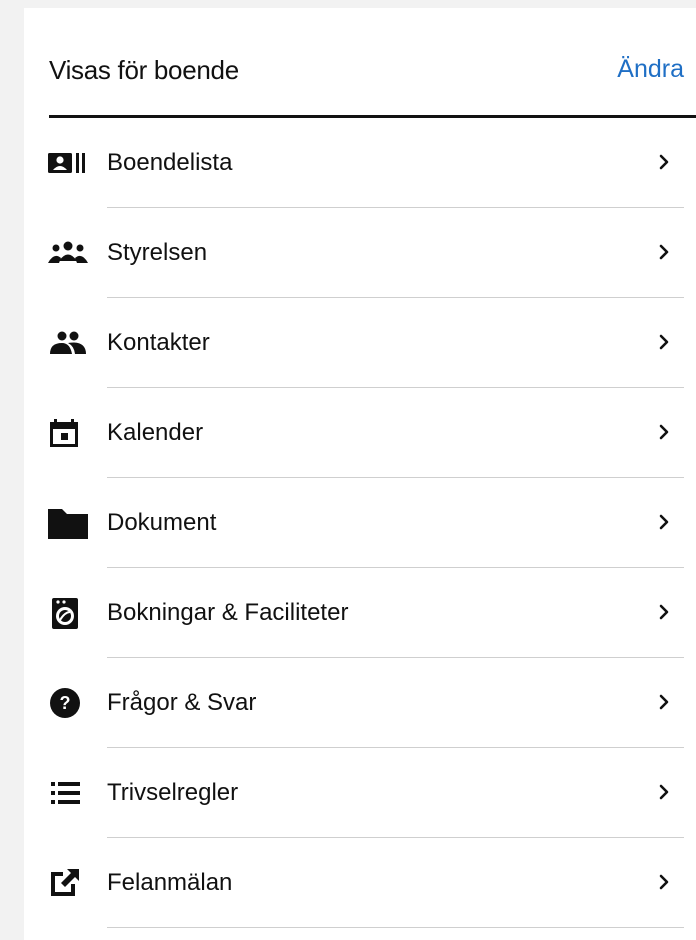 Image resolution: width=696 pixels, height=940 pixels. Describe the element at coordinates (360, 703) in the screenshot. I see `menu-item-fragor-svar: ? Frågor & Svar` at that location.